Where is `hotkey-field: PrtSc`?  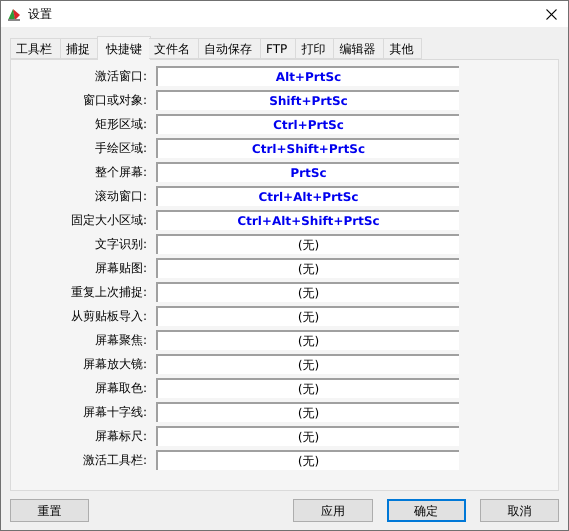
hotkey-field: PrtSc is located at coordinates (307, 172).